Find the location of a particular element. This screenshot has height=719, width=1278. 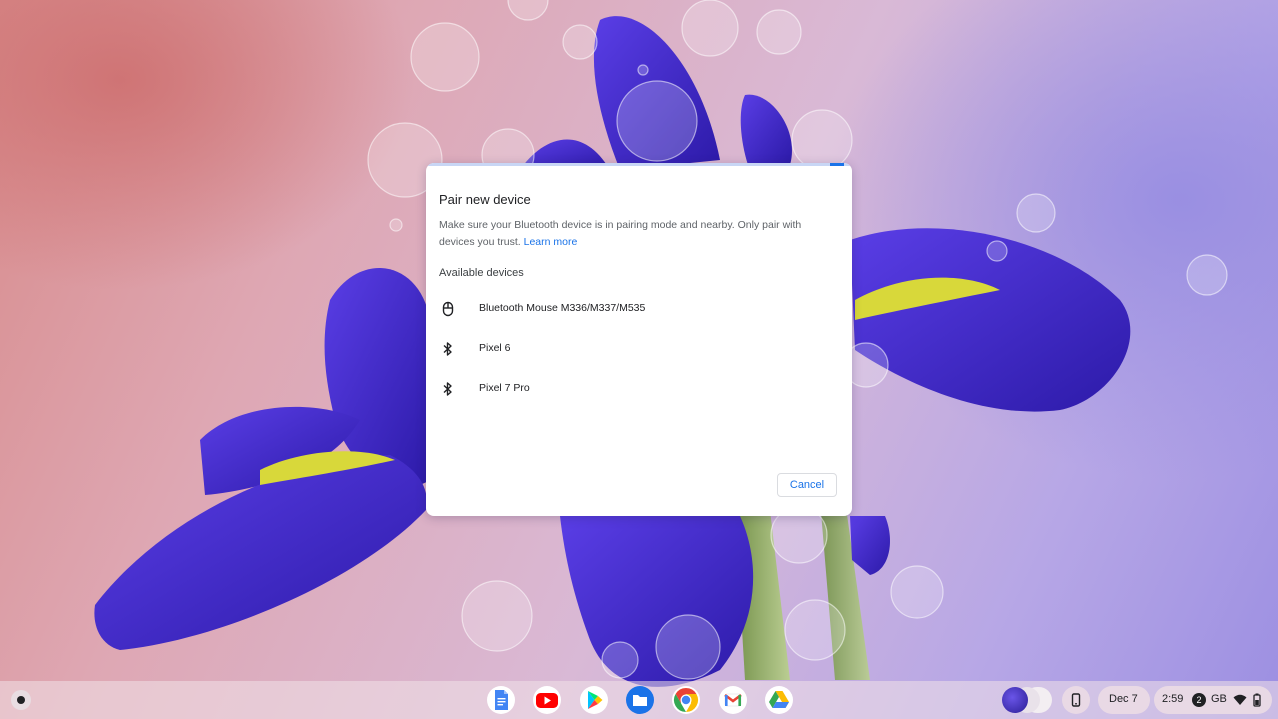

battery-icon is located at coordinates (1257, 700).